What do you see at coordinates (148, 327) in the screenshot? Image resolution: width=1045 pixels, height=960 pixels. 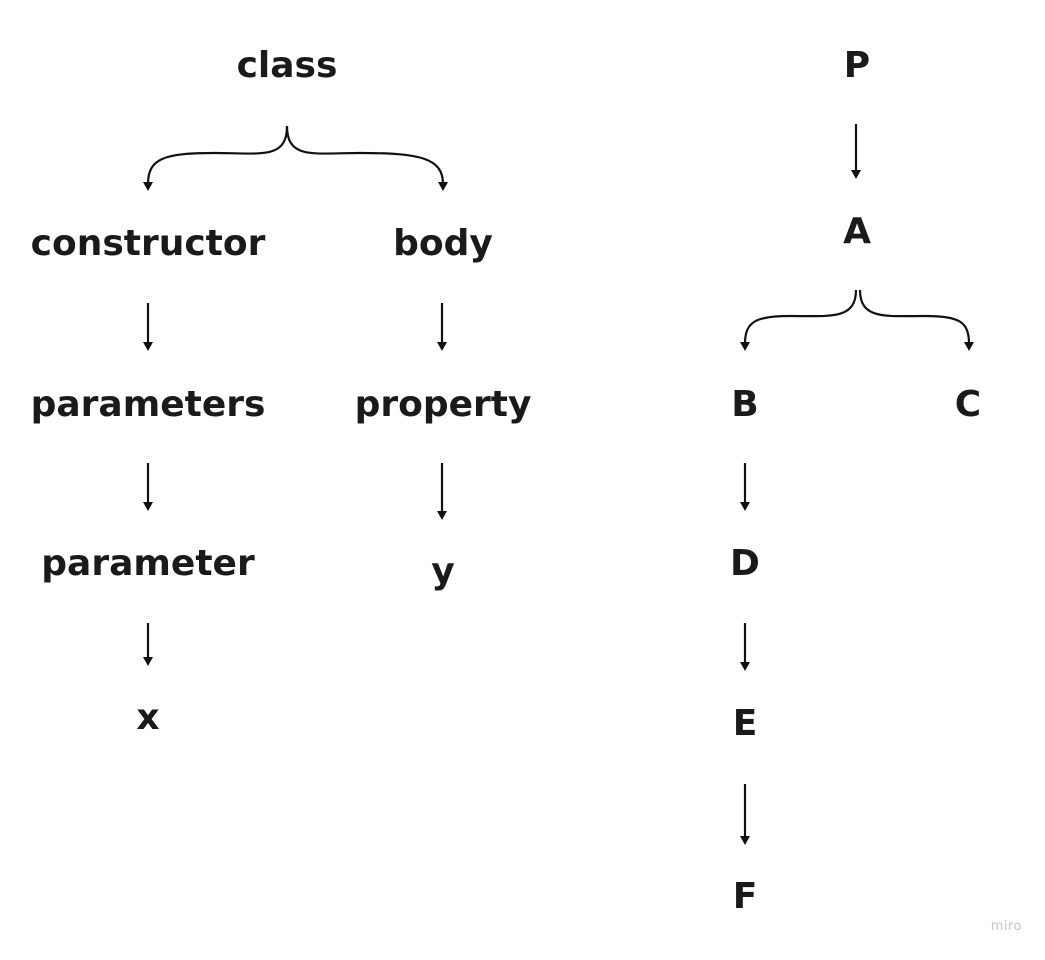 I see `arrow-constructor-parameters` at bounding box center [148, 327].